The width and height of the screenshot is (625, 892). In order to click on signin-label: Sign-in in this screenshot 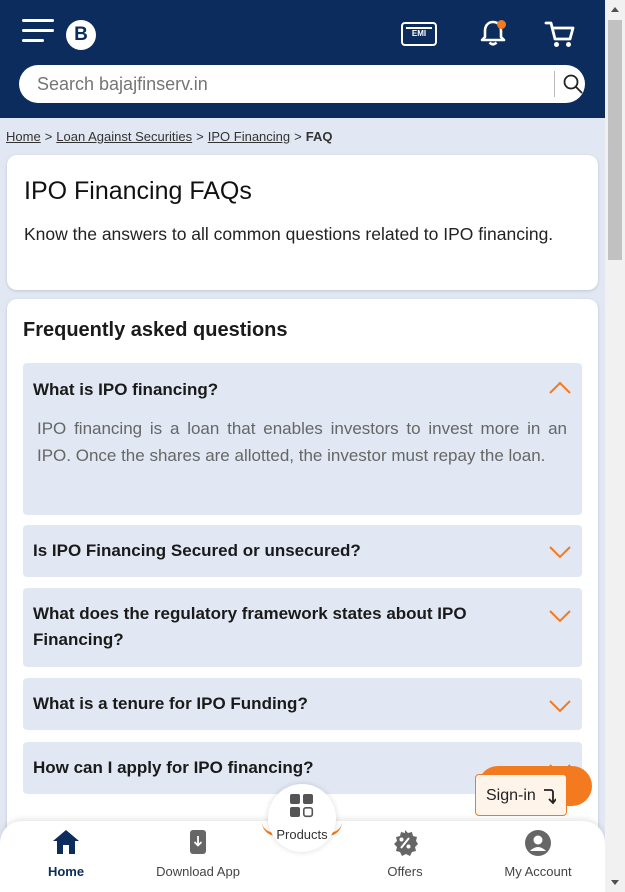, I will do `click(511, 795)`.